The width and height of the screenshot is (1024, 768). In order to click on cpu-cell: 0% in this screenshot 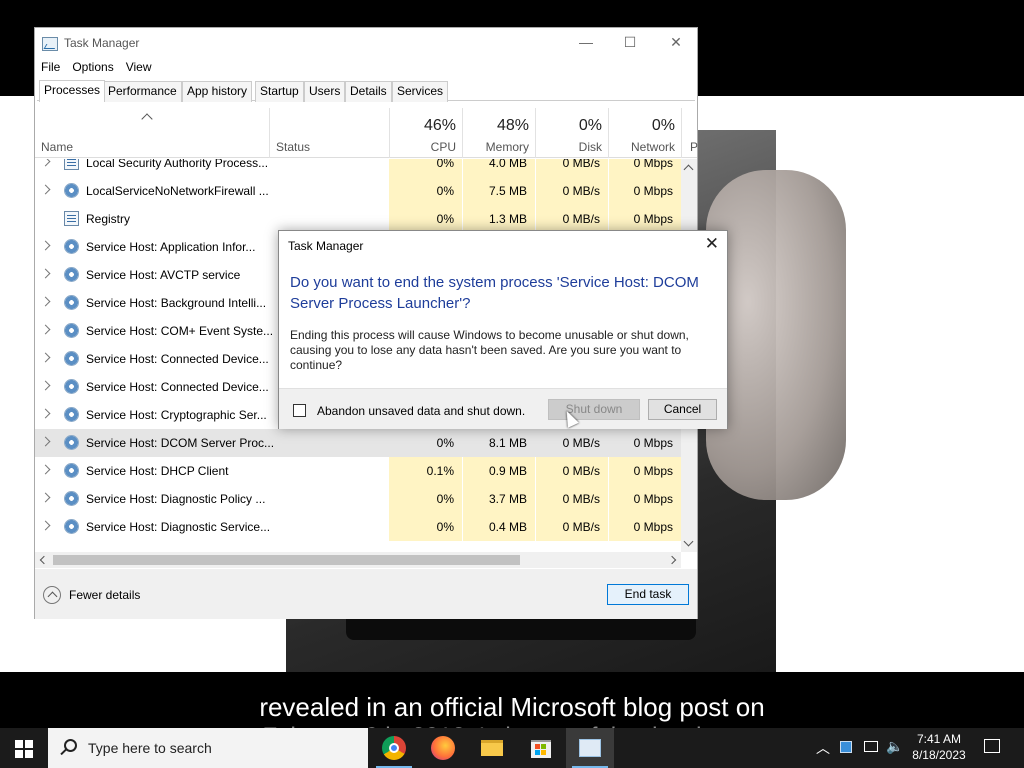, I will do `click(425, 499)`.